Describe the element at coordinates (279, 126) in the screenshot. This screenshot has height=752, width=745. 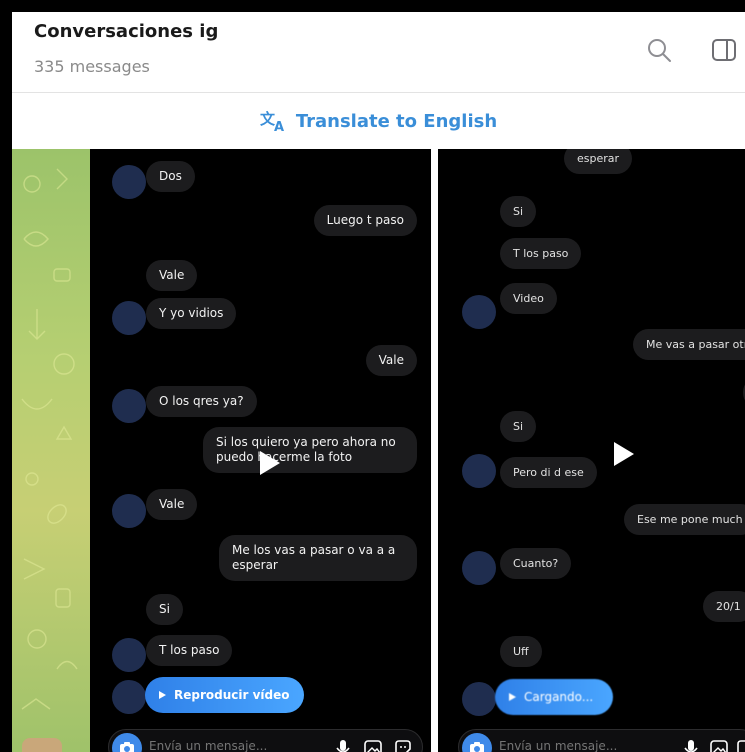
I see `svg-text: A` at that location.